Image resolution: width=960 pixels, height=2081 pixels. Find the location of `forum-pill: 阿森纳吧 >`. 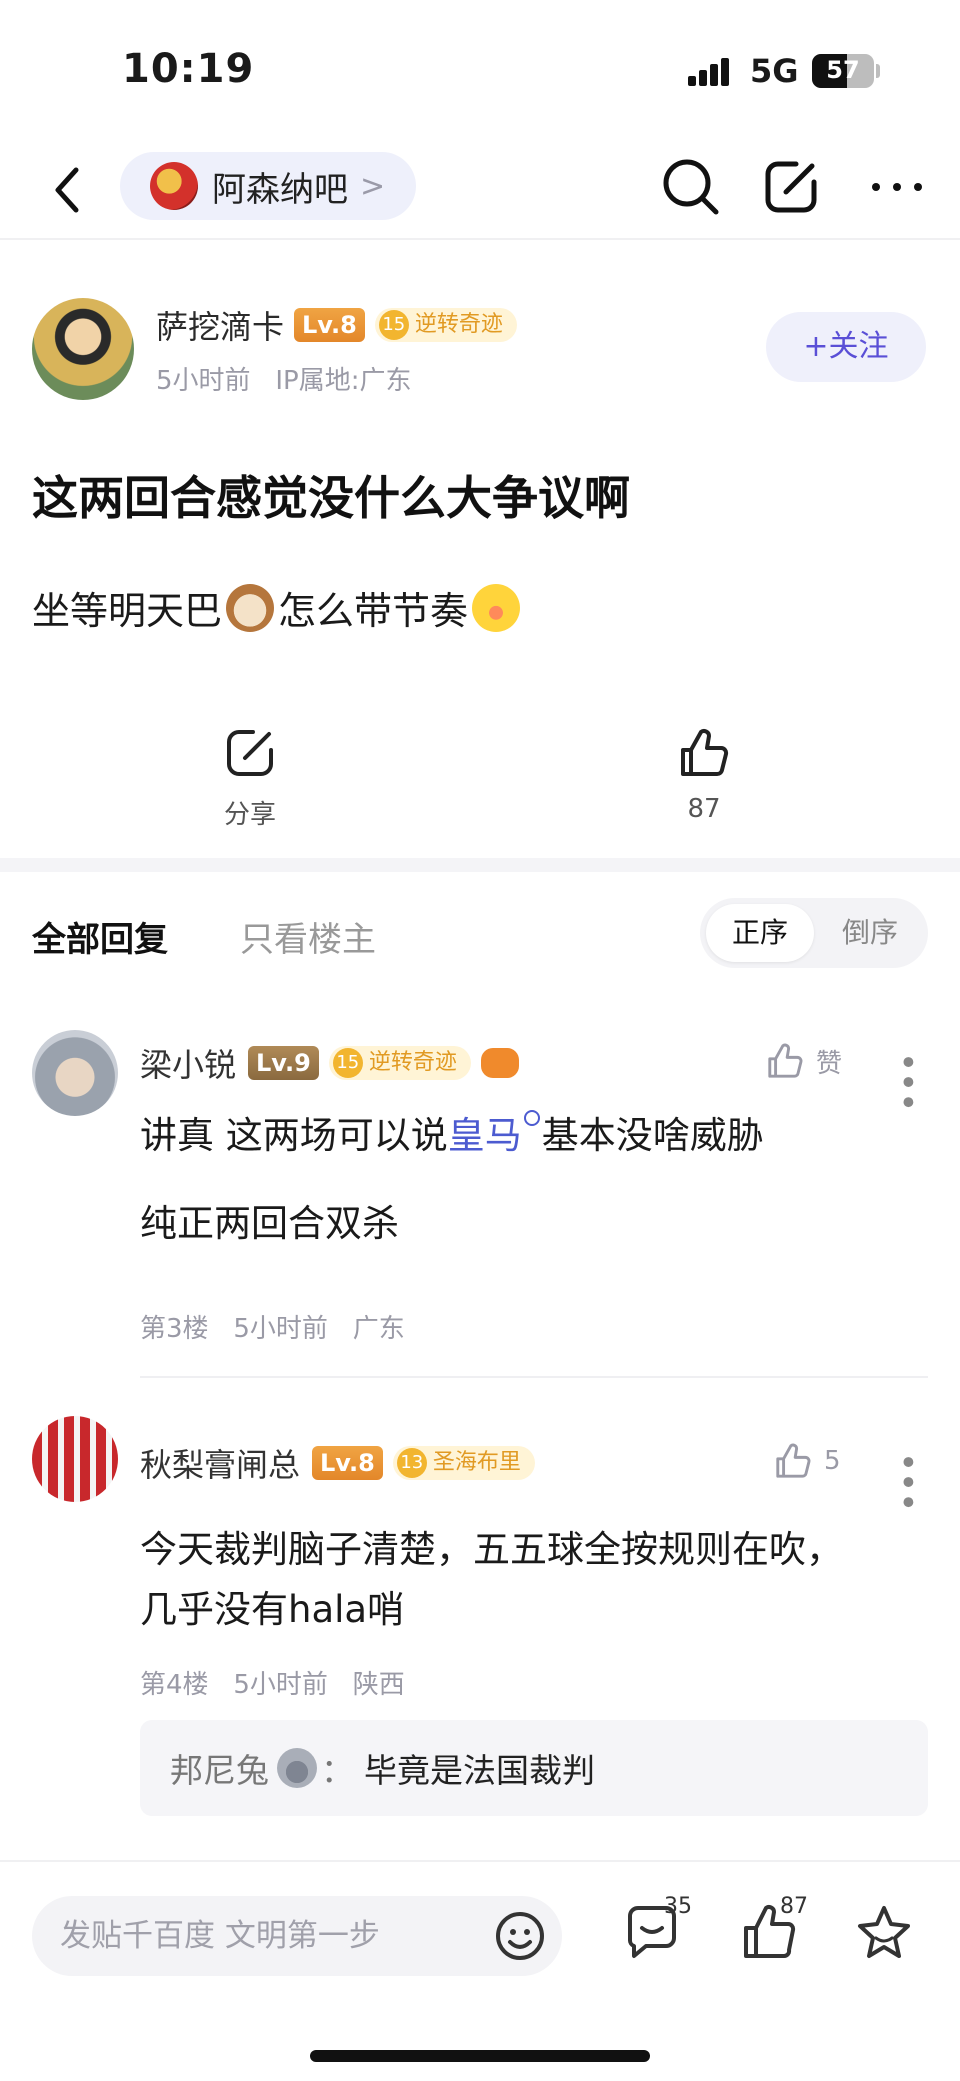

forum-pill: 阿森纳吧 > is located at coordinates (268, 186).